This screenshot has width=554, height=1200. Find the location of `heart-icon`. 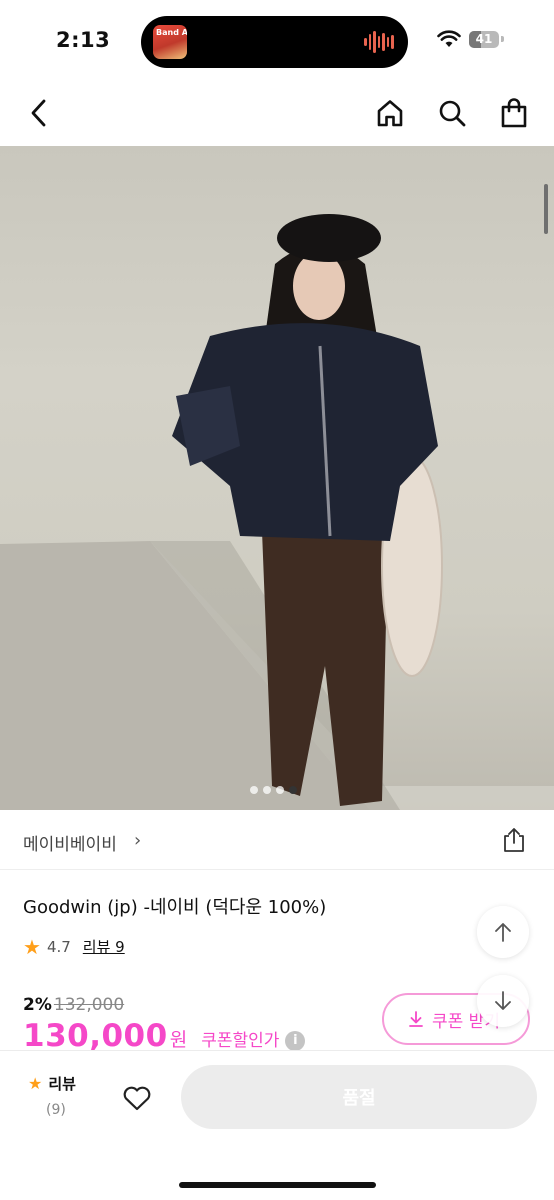

heart-icon is located at coordinates (137, 1098).